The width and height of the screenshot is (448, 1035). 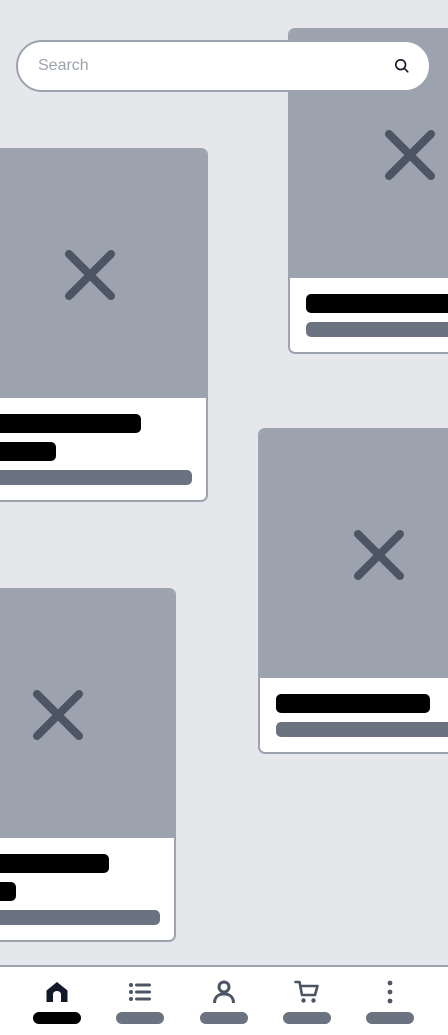 I want to click on home-icon, so click(x=57, y=992).